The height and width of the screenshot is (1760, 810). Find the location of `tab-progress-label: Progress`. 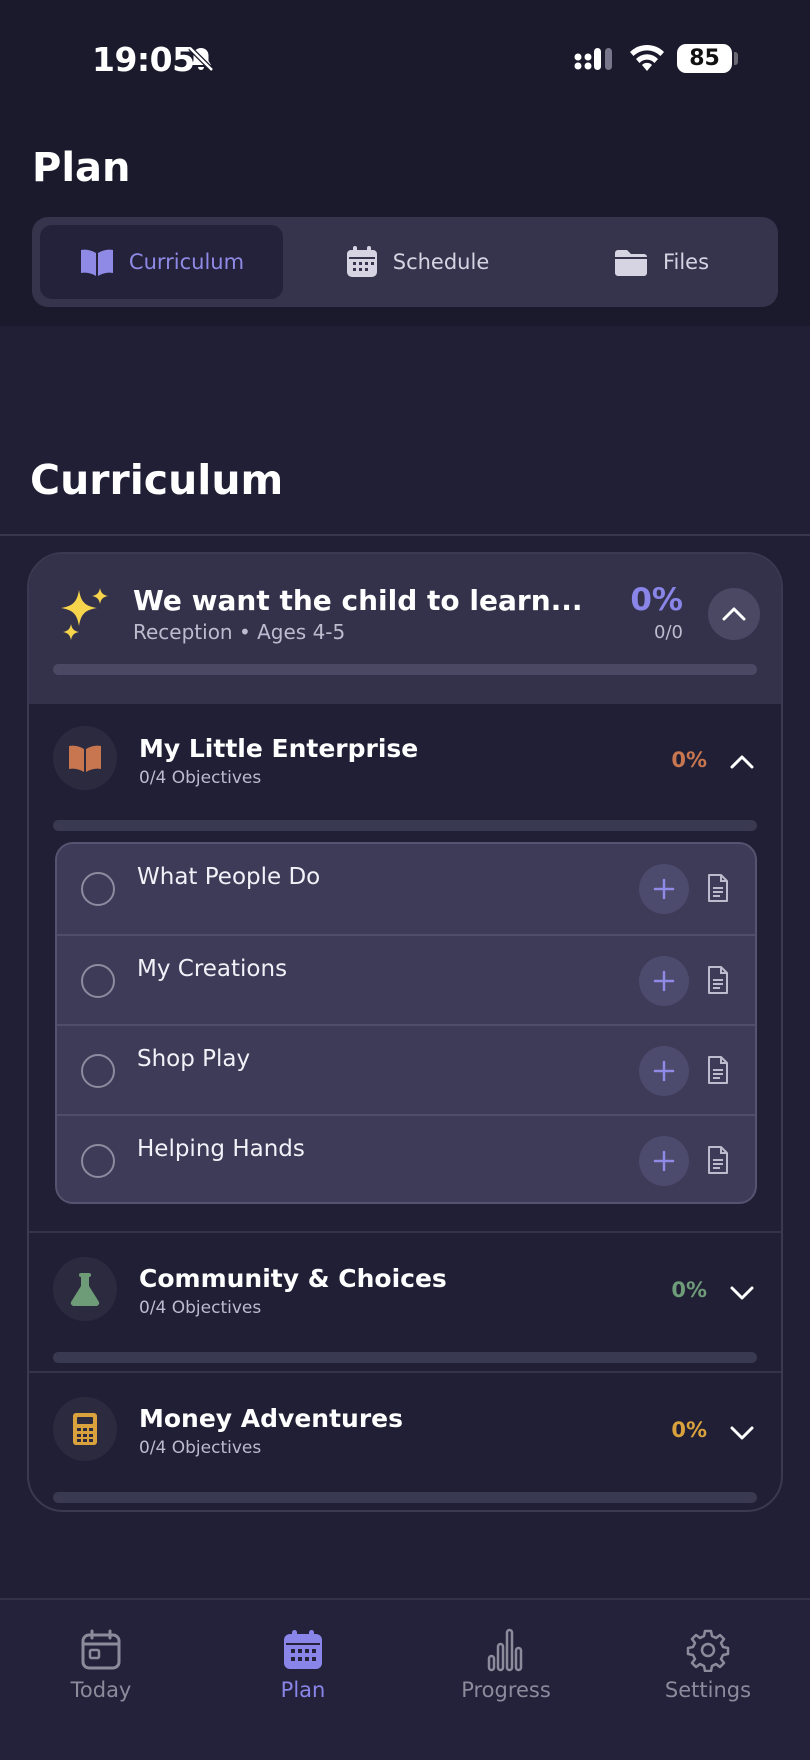

tab-progress-label: Progress is located at coordinates (506, 1690).